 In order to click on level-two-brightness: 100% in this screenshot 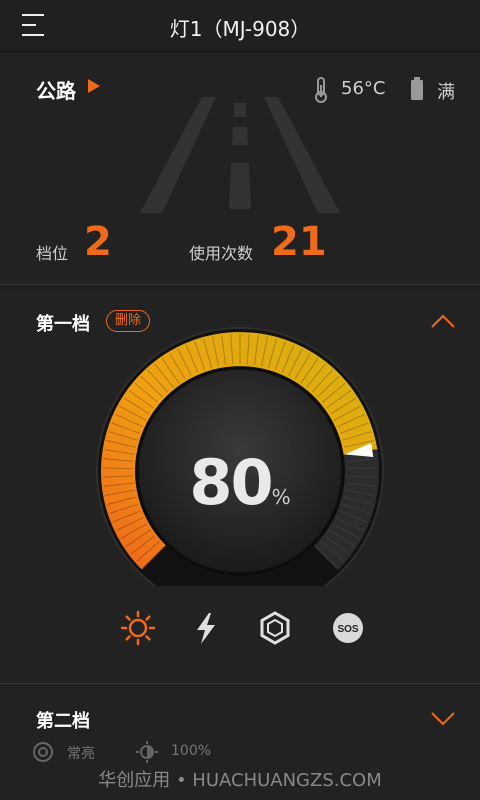, I will do `click(191, 751)`.